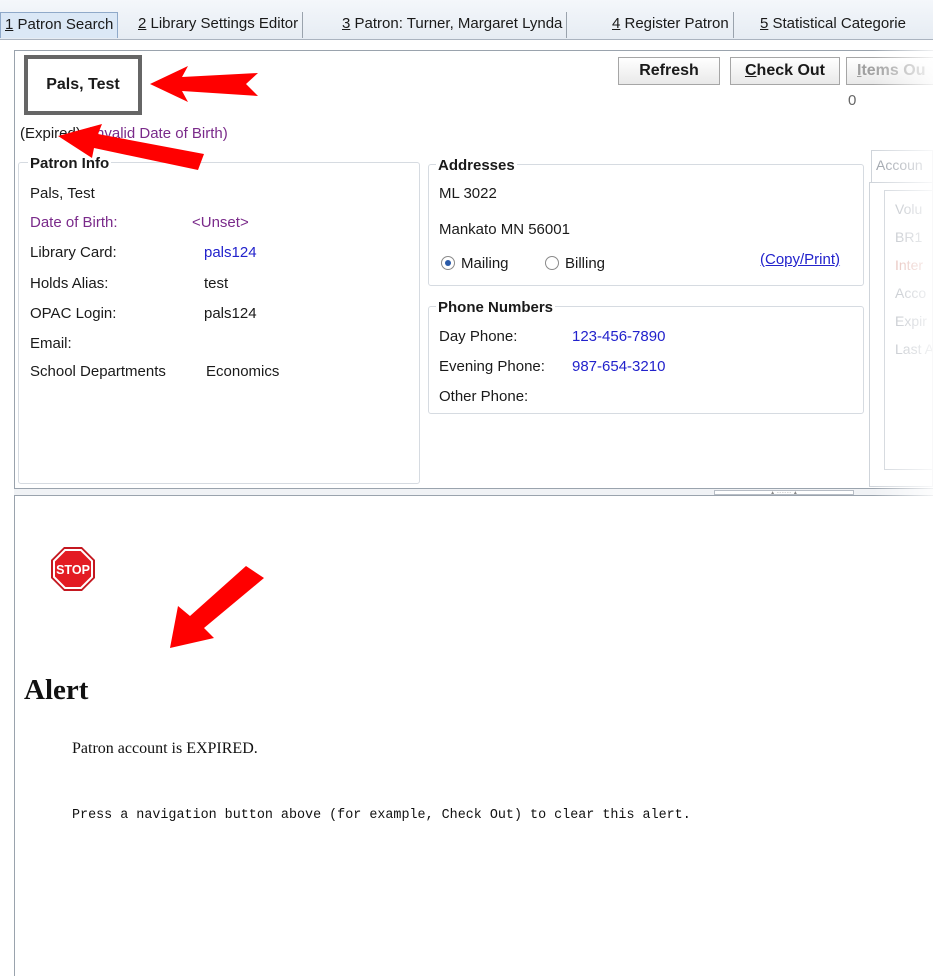  I want to click on radio-selected-icon, so click(448, 263).